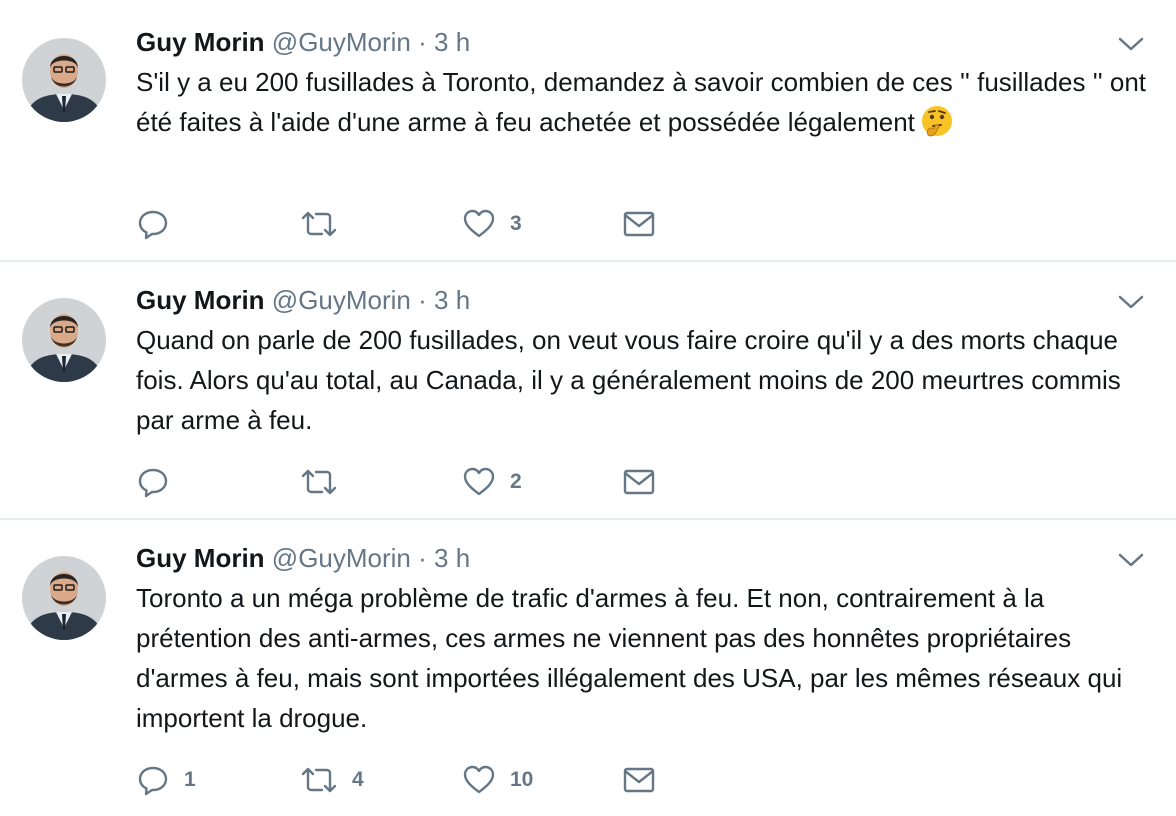 This screenshot has height=816, width=1176. What do you see at coordinates (358, 779) in the screenshot?
I see `retweet-count: 4` at bounding box center [358, 779].